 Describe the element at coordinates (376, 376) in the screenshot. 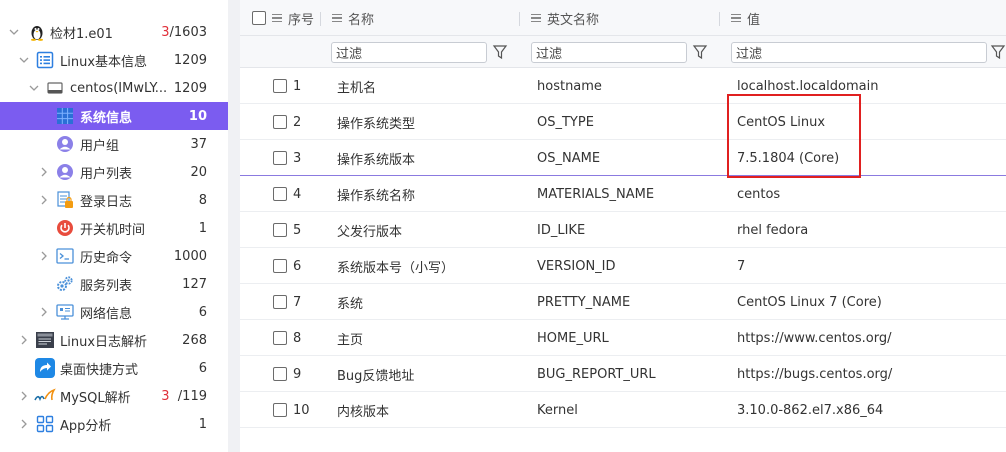

I see `name-cell: Bug反馈地址` at that location.